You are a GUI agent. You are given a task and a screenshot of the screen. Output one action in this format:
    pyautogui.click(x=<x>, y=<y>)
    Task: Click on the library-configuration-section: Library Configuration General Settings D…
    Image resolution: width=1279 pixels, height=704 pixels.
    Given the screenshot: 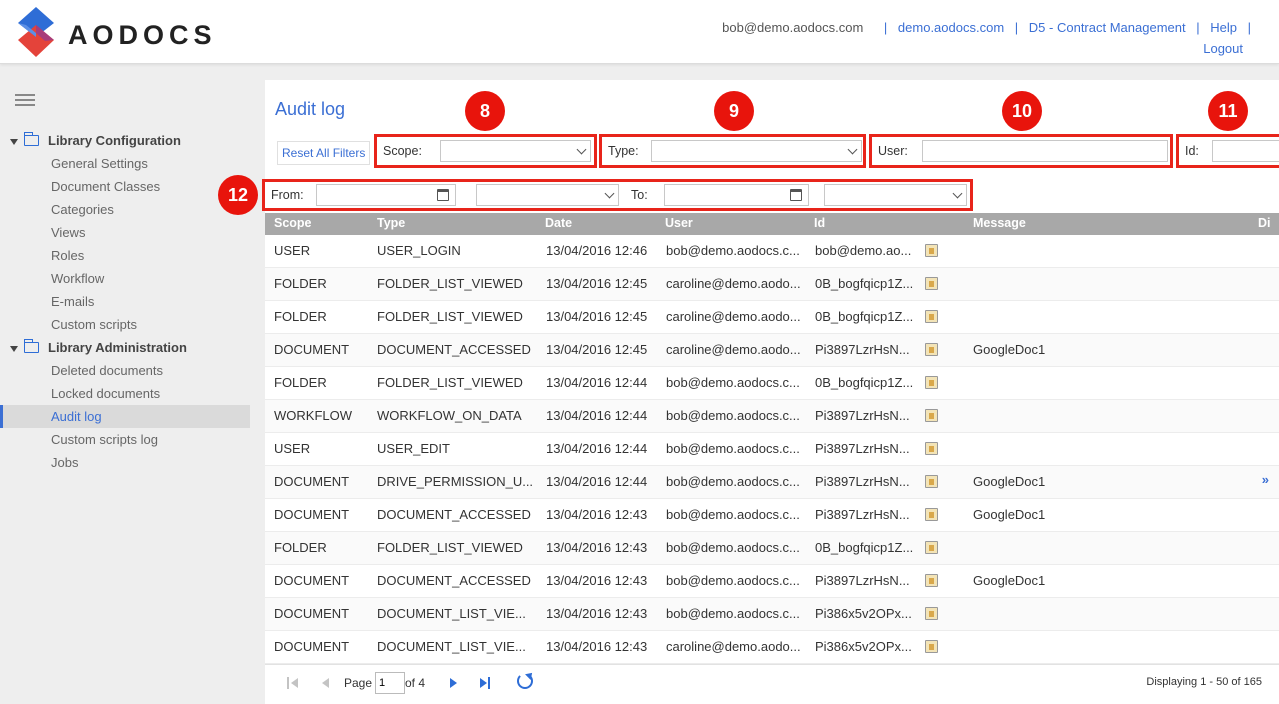 What is the action you would take?
    pyautogui.click(x=125, y=232)
    